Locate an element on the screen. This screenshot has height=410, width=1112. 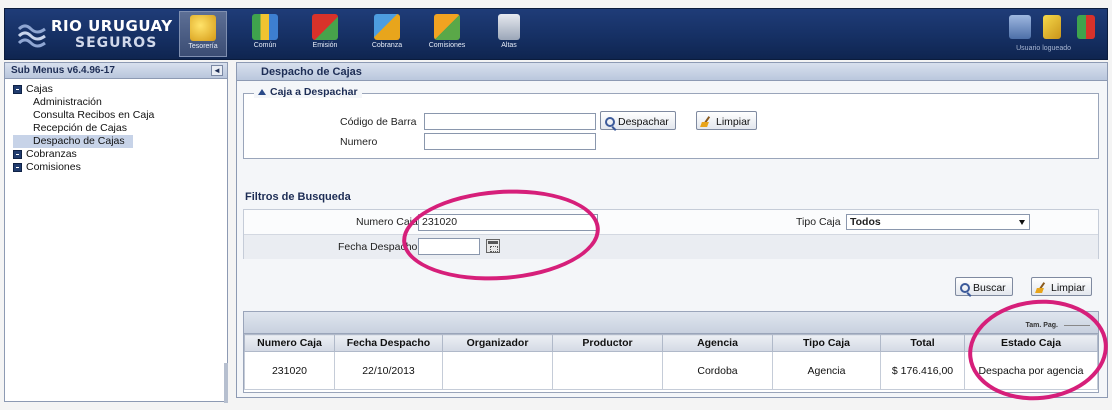
numero-caja-label: Numero Caja is located at coordinates (387, 222).